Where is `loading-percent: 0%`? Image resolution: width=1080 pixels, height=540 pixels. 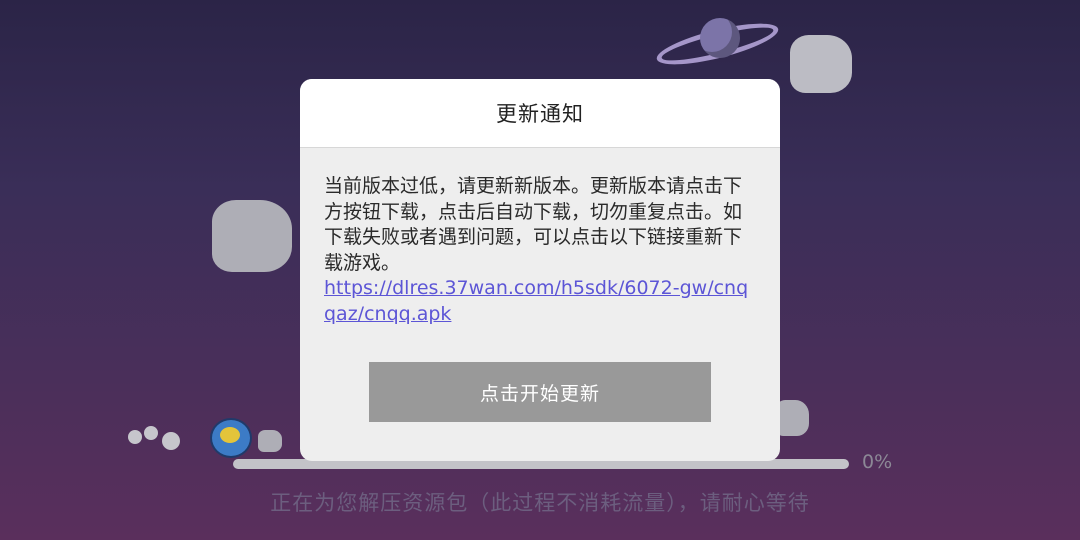 loading-percent: 0% is located at coordinates (877, 462).